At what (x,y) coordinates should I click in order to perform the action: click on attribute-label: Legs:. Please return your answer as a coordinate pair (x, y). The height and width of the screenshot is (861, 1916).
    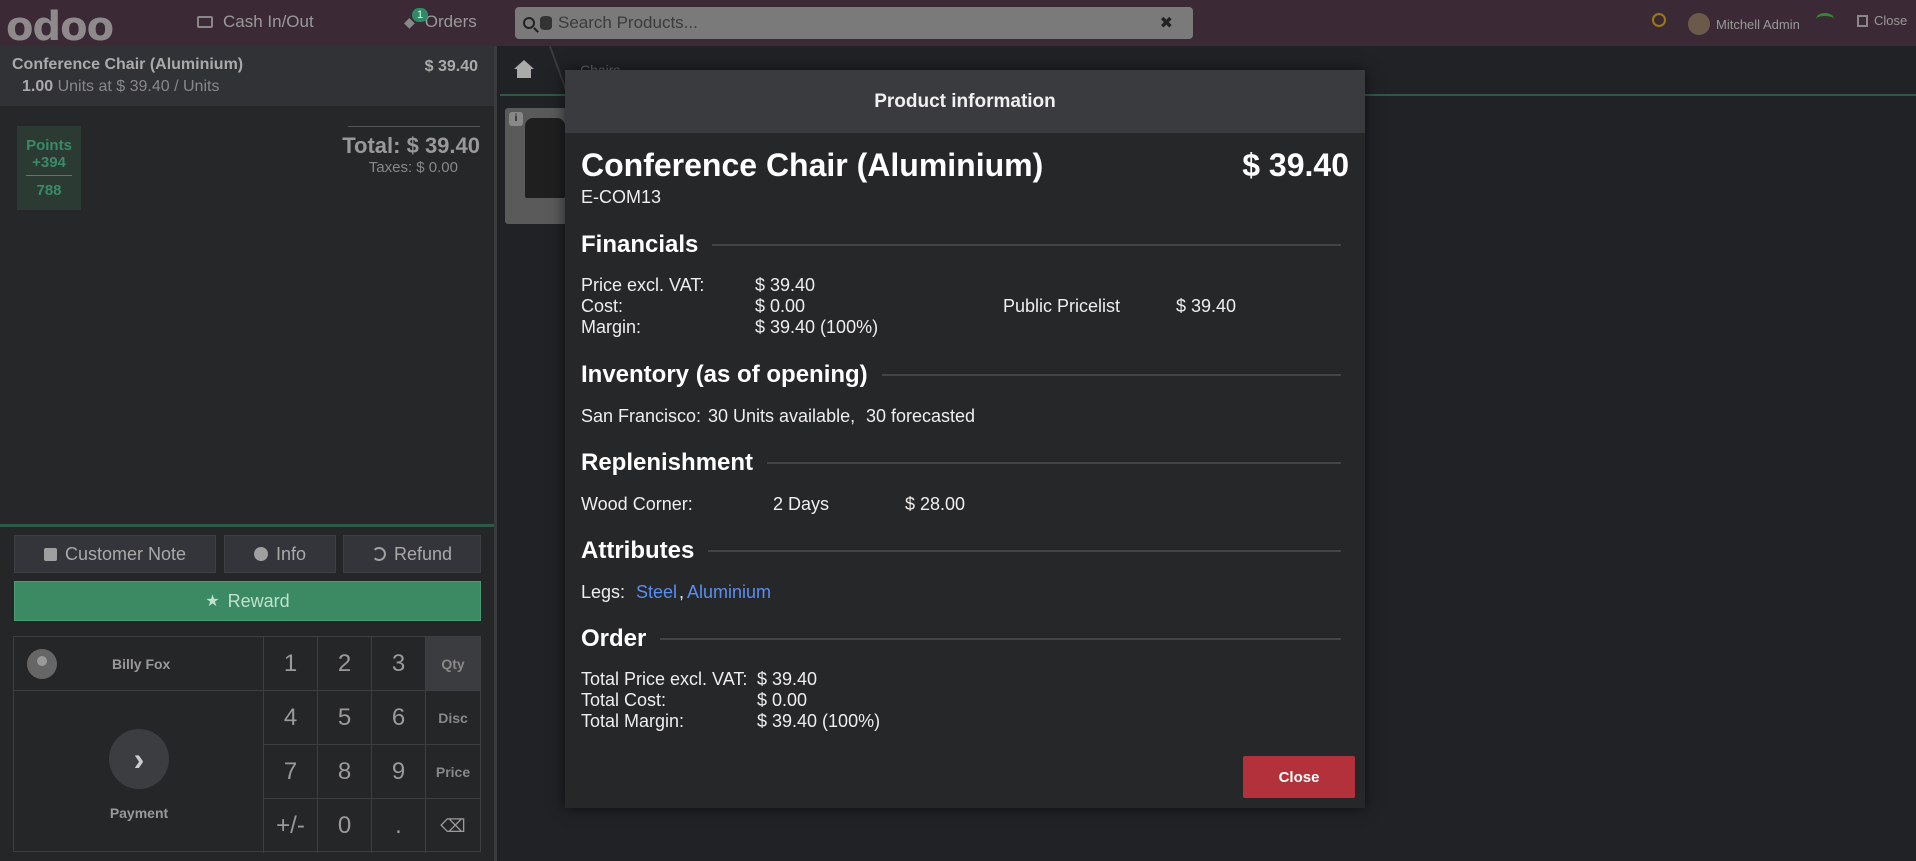
    Looking at the image, I should click on (603, 592).